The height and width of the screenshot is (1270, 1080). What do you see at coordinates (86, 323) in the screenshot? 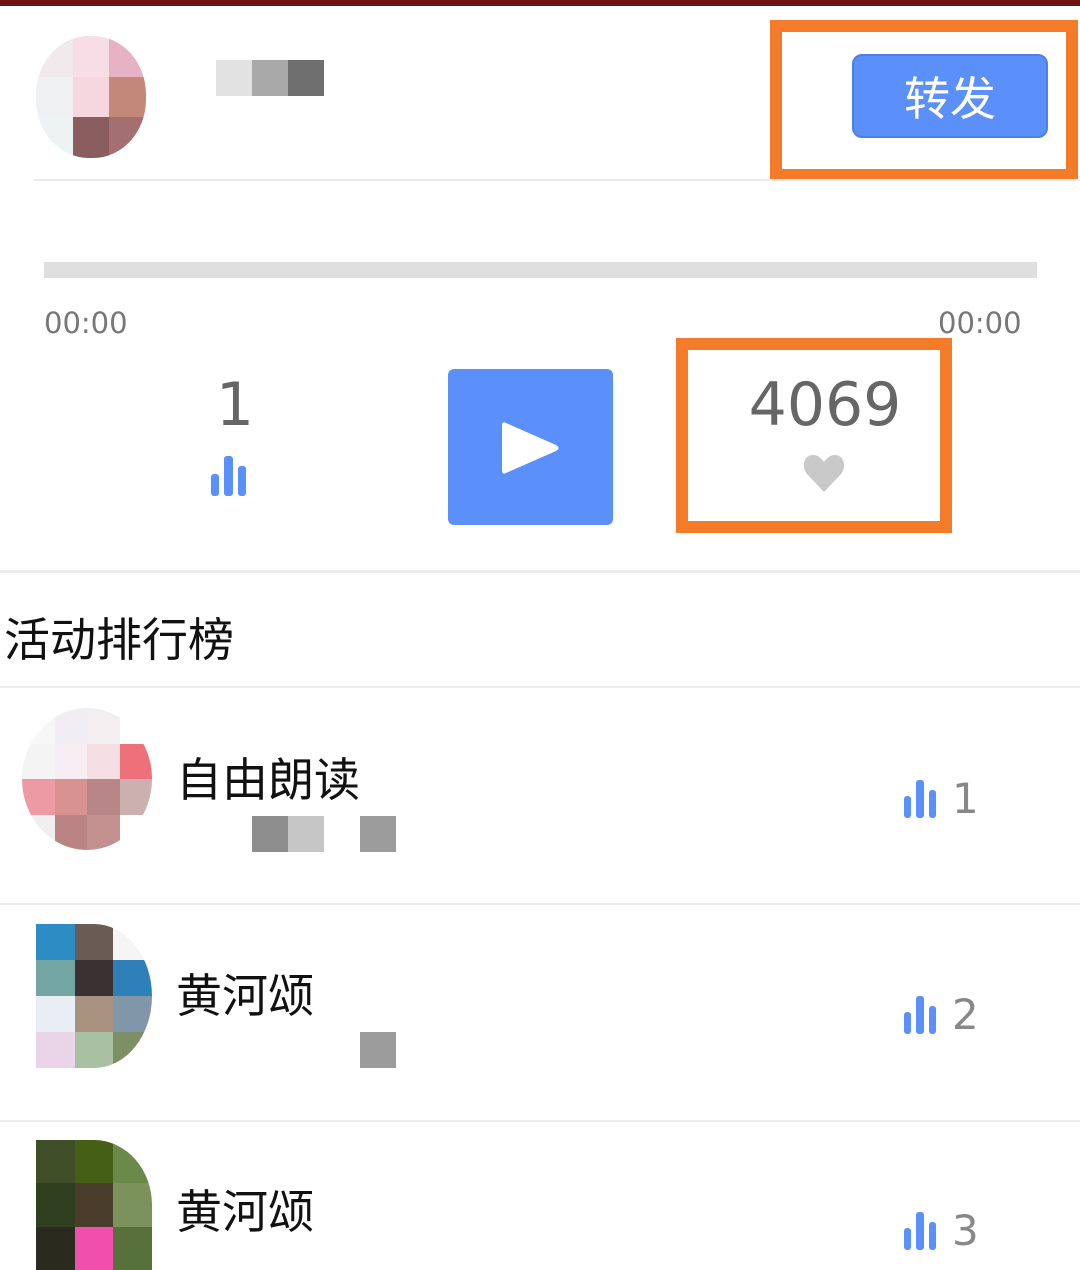
I see `time-current: 00:00` at bounding box center [86, 323].